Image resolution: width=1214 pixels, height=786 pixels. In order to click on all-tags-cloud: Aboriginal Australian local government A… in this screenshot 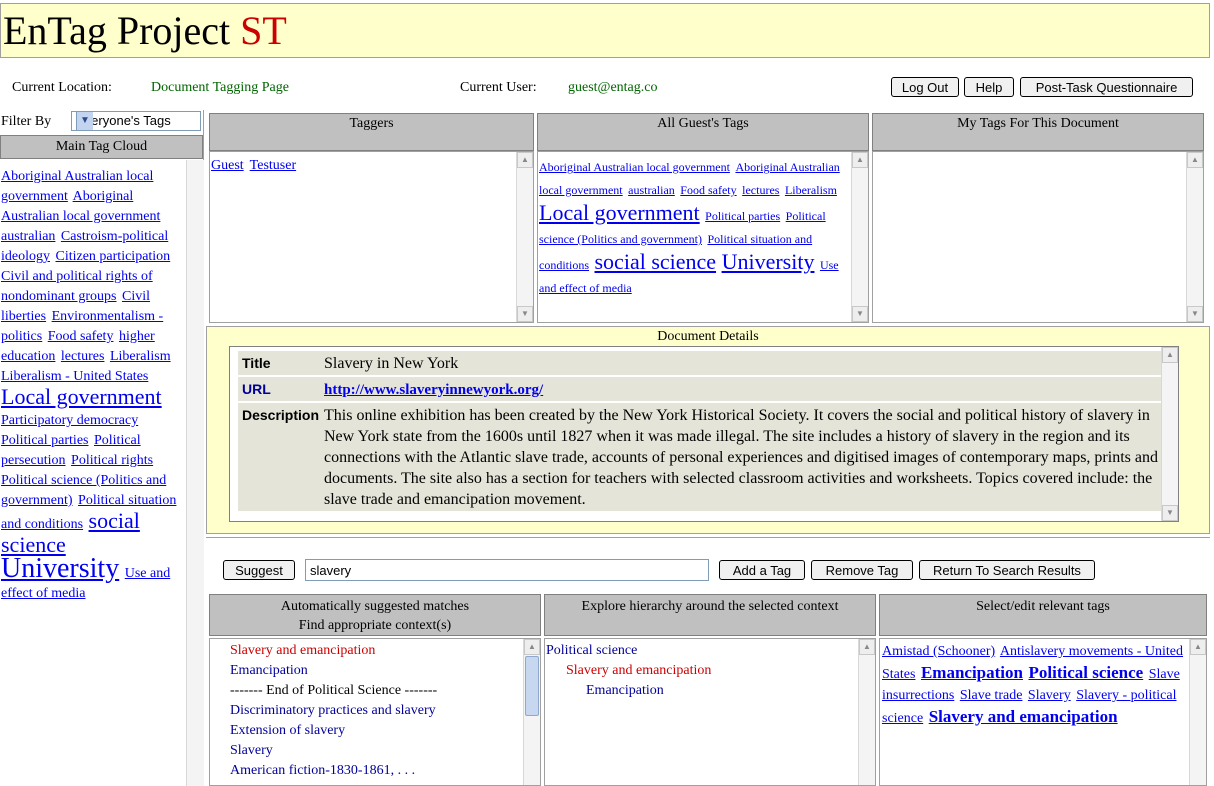, I will do `click(695, 228)`.